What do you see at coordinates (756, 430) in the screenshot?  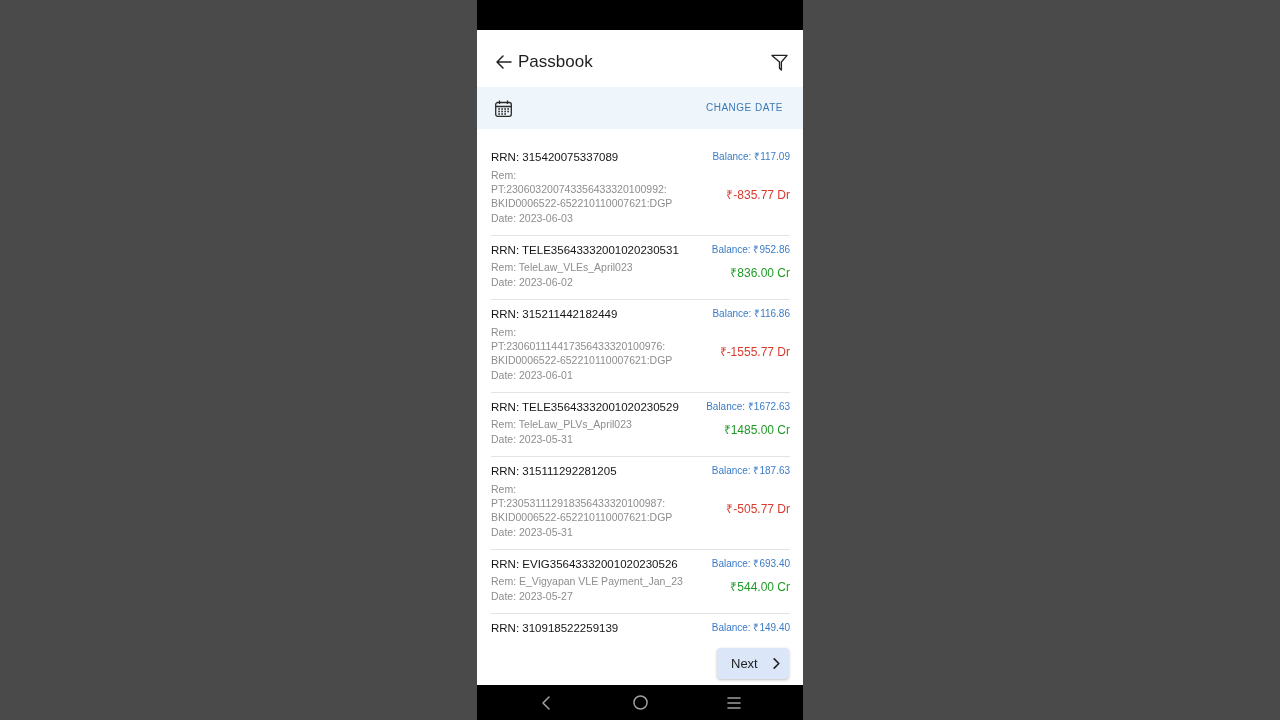 I see `amount-text: ₹1485.00 Cr` at bounding box center [756, 430].